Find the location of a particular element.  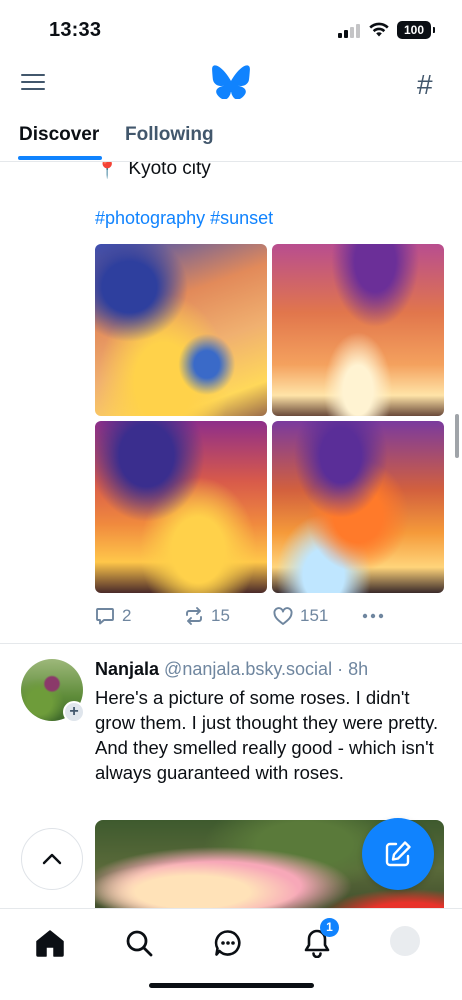

author-name: Nanjala is located at coordinates (127, 669).